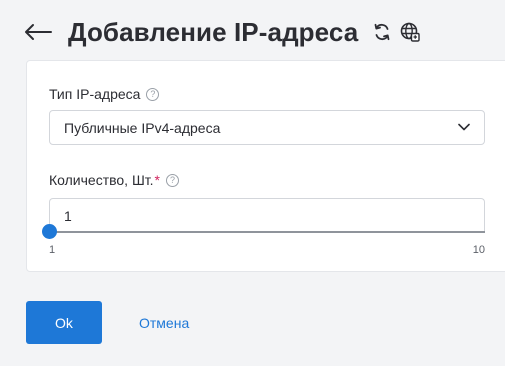  What do you see at coordinates (382, 32) in the screenshot?
I see `refresh-icon` at bounding box center [382, 32].